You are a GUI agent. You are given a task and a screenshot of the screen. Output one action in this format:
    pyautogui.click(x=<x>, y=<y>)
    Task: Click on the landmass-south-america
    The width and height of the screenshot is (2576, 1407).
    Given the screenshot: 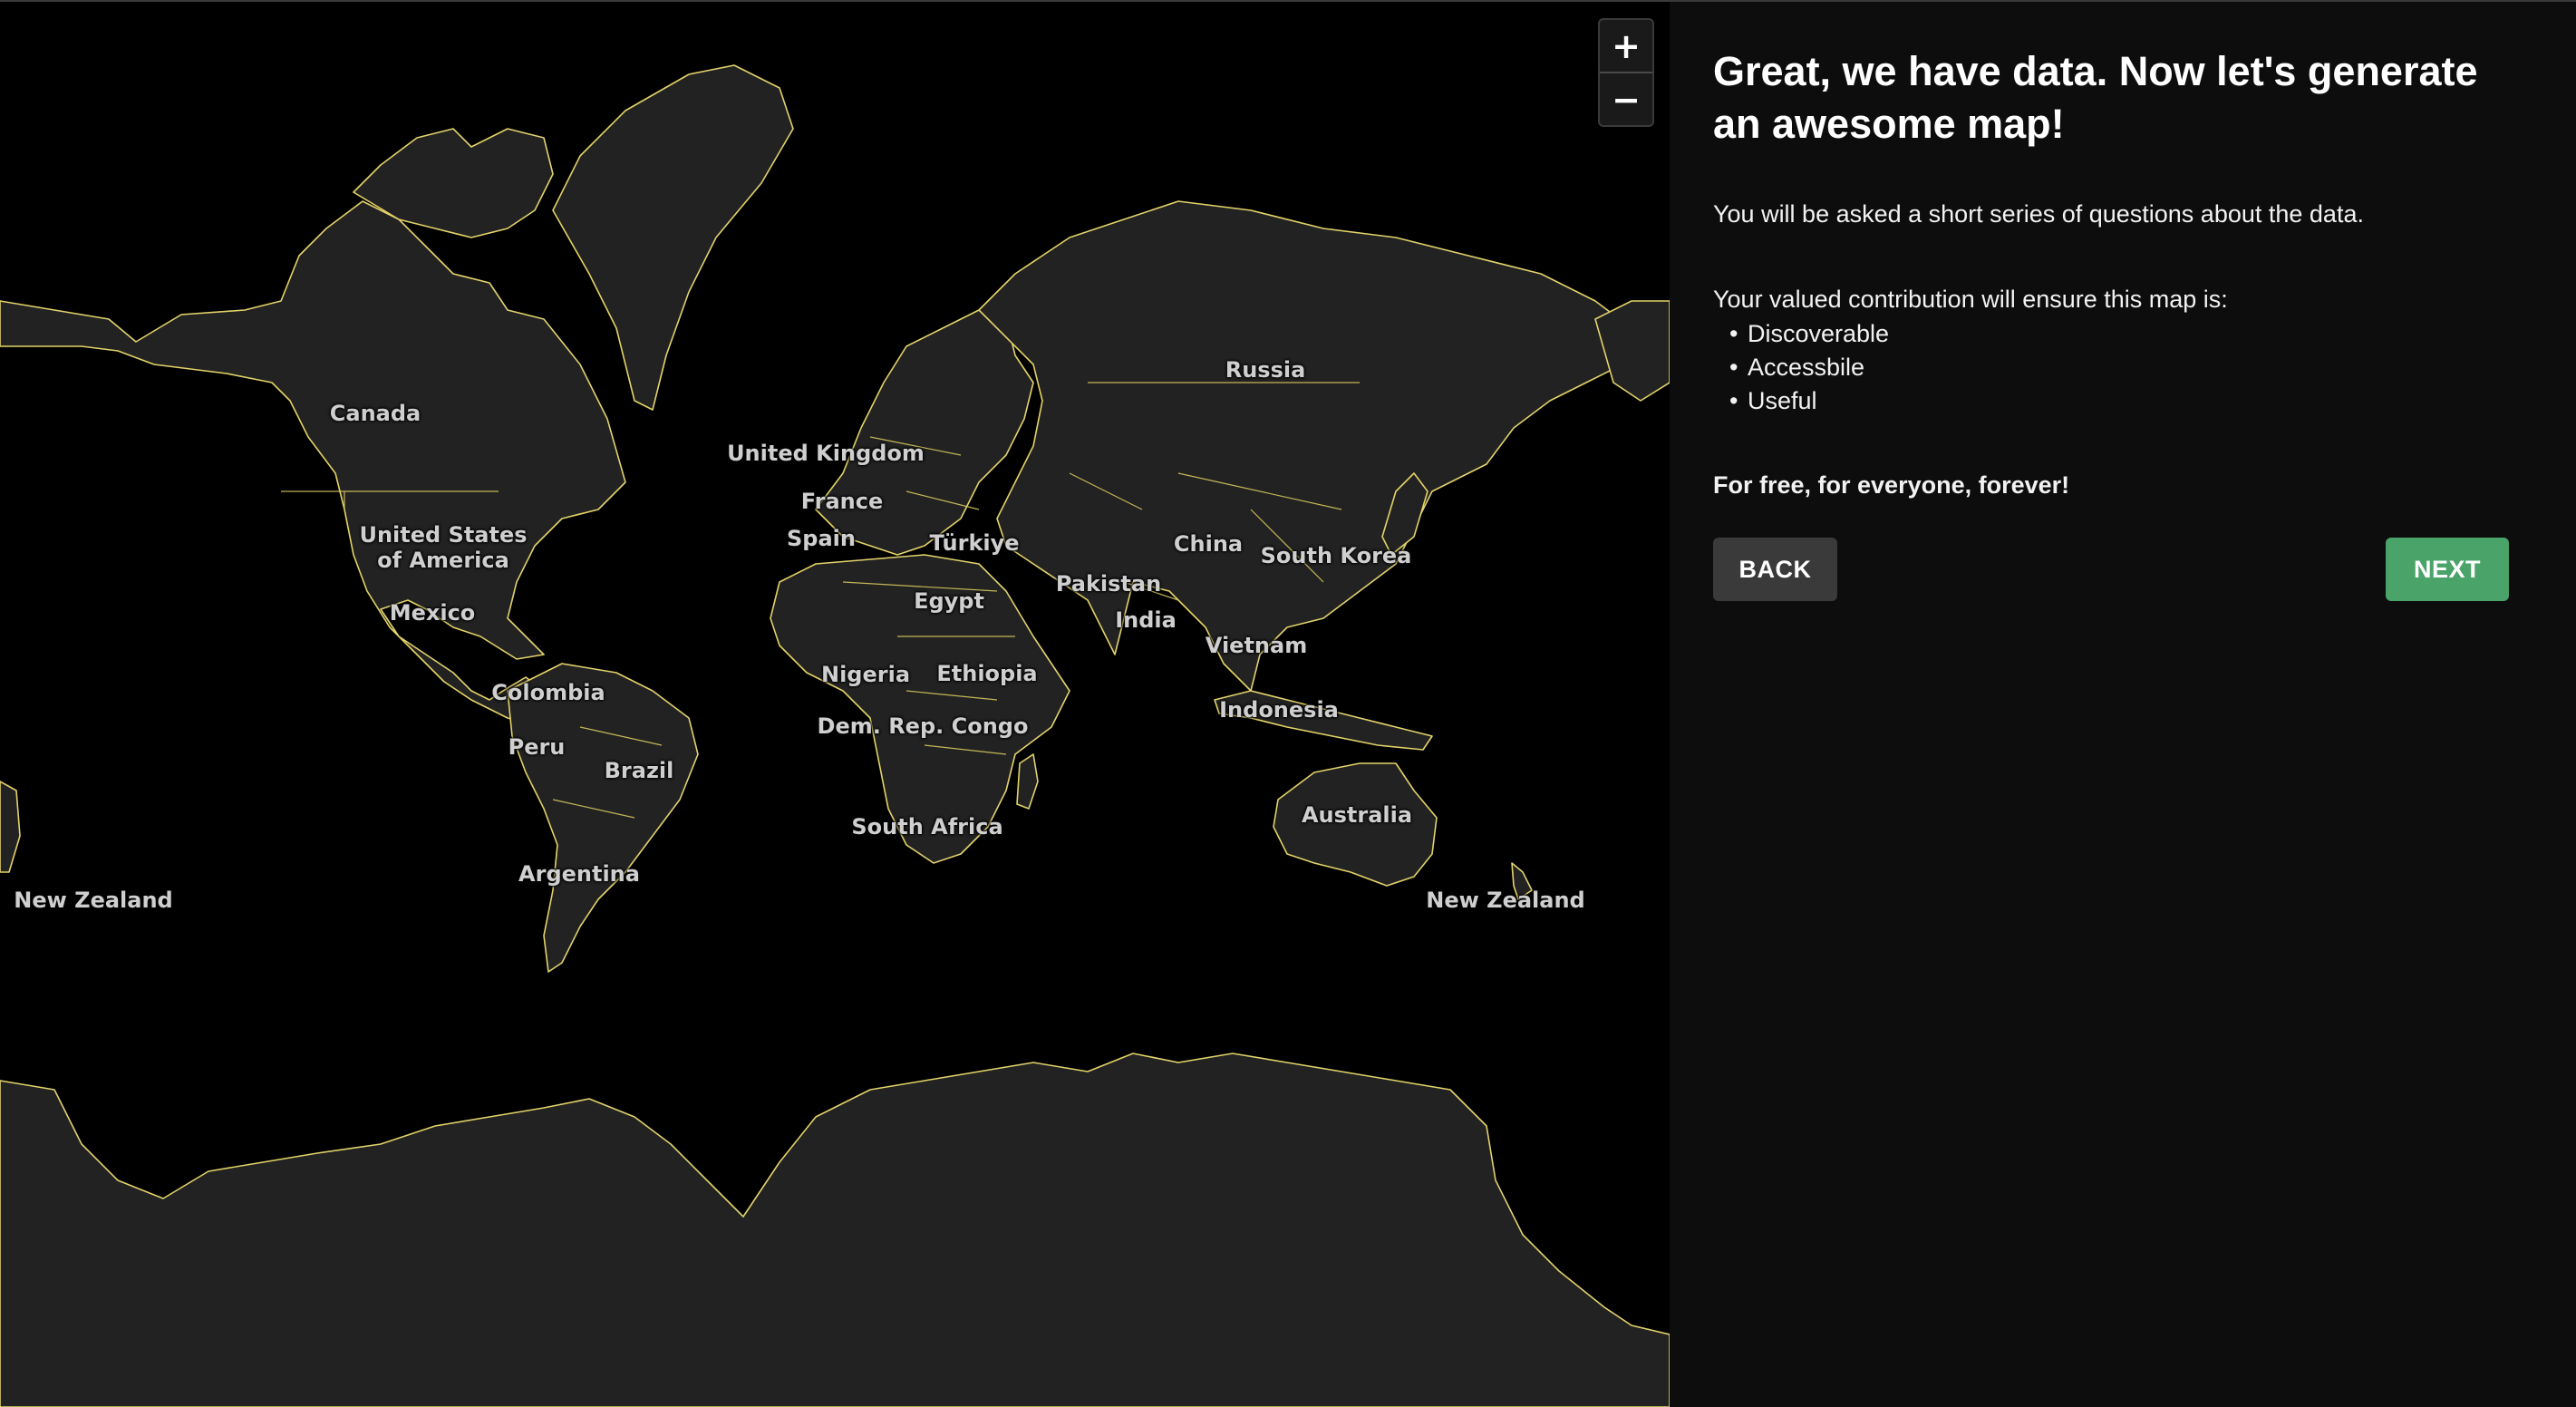 What is the action you would take?
    pyautogui.click(x=603, y=818)
    